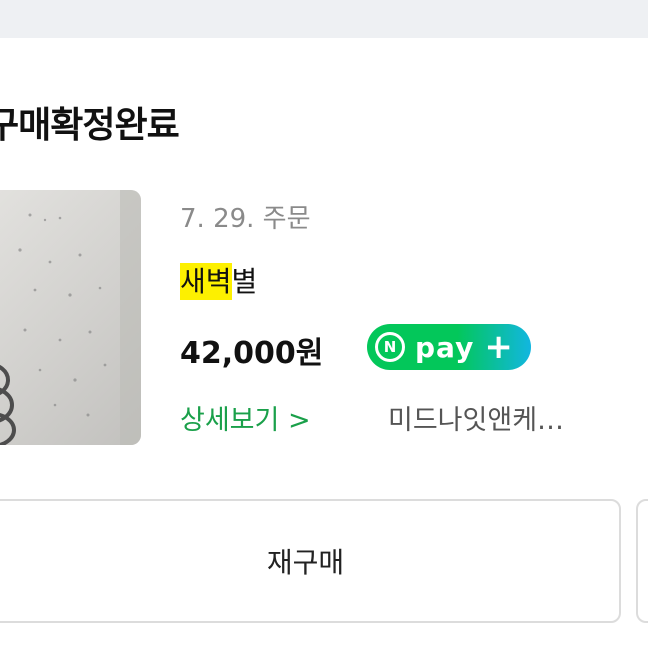 Image resolution: width=648 pixels, height=648 pixels. Describe the element at coordinates (244, 281) in the screenshot. I see `product-name-rest: 별` at that location.